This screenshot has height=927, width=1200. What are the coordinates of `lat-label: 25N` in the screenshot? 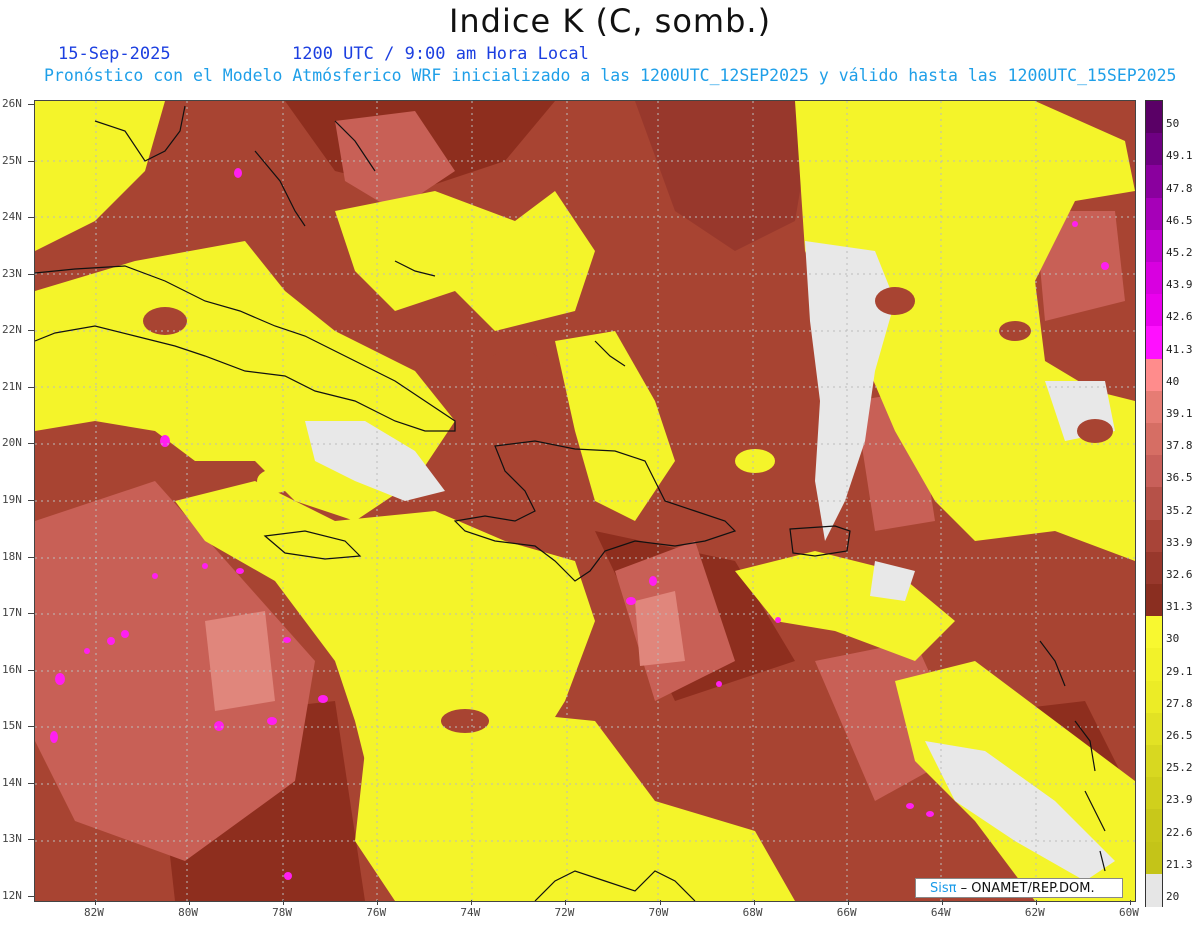 It's located at (12, 160).